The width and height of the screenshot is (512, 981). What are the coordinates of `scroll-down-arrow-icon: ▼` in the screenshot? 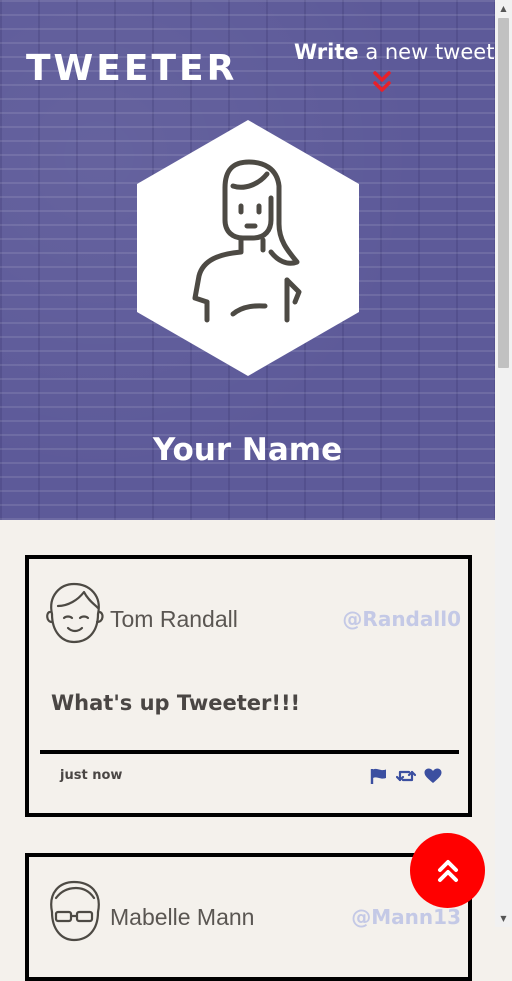 It's located at (503, 918).